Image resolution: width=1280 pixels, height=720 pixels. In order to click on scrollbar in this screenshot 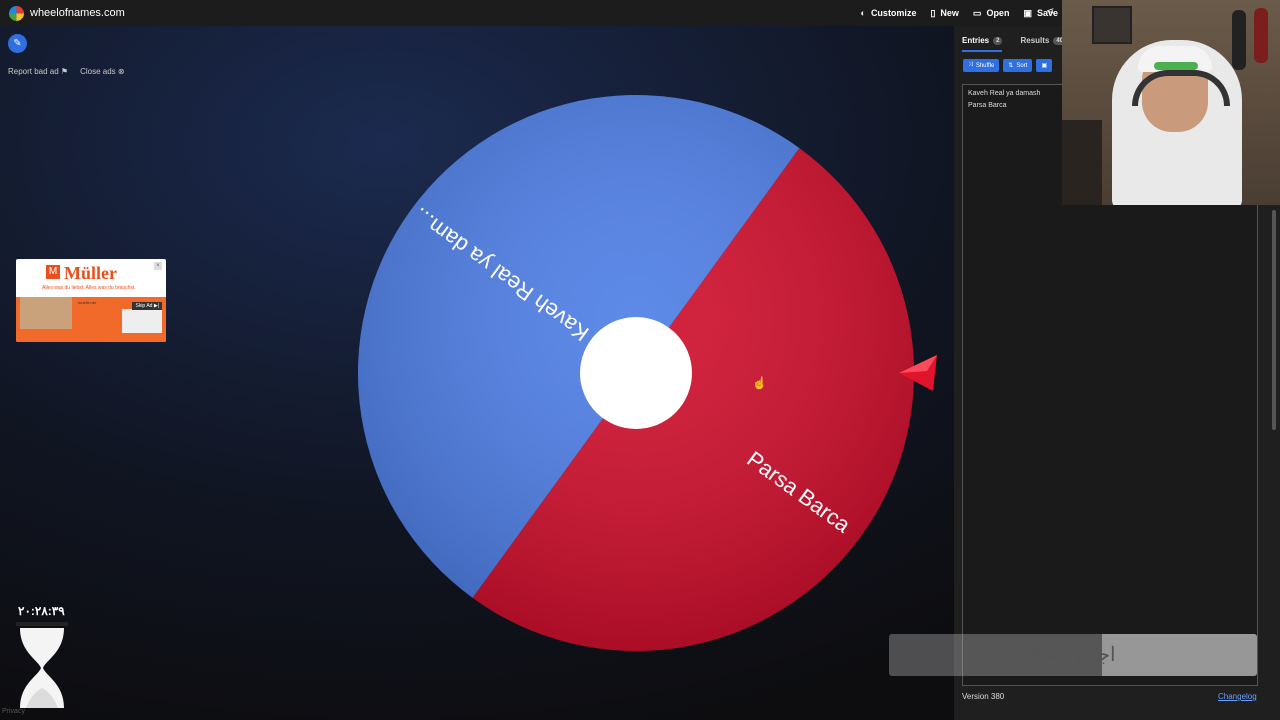, I will do `click(1274, 320)`.